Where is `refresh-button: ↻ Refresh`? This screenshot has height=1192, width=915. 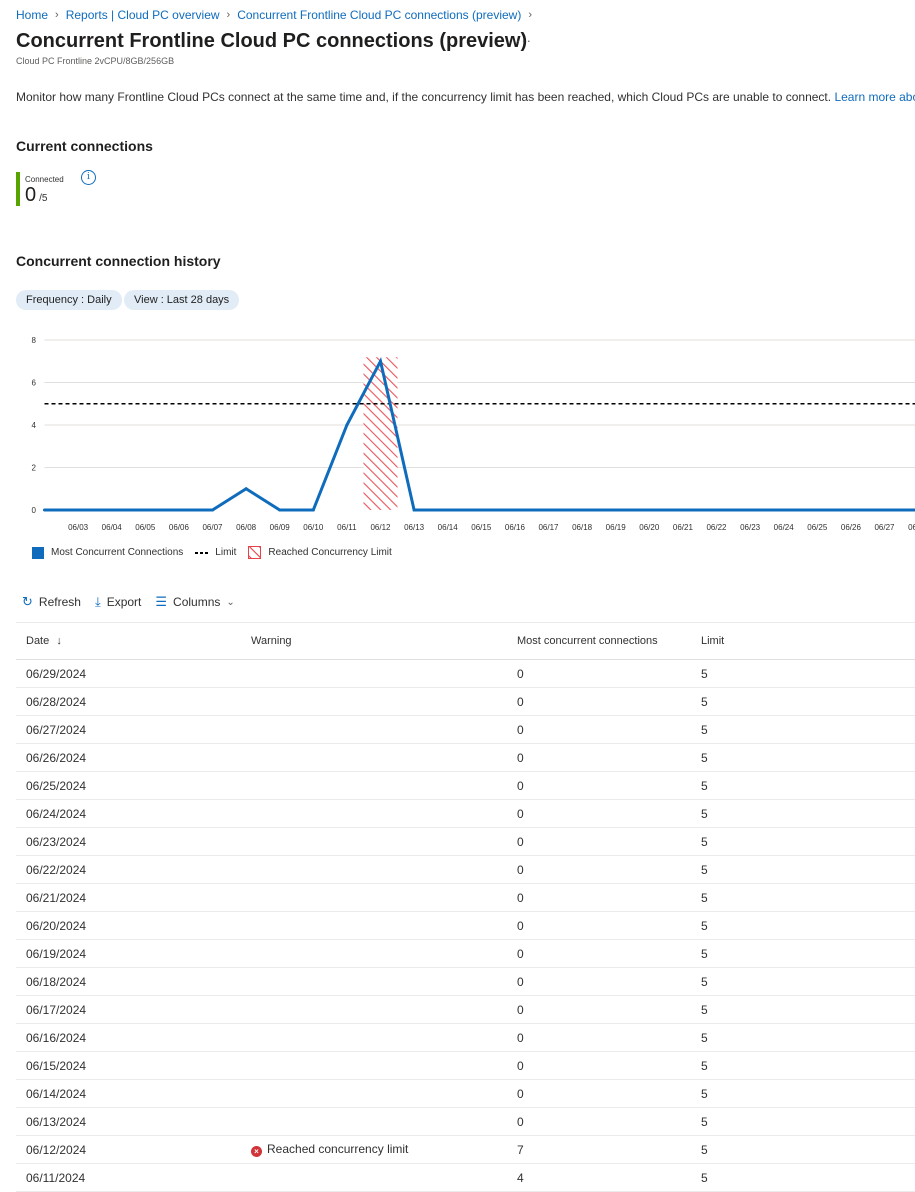 refresh-button: ↻ Refresh is located at coordinates (51, 602).